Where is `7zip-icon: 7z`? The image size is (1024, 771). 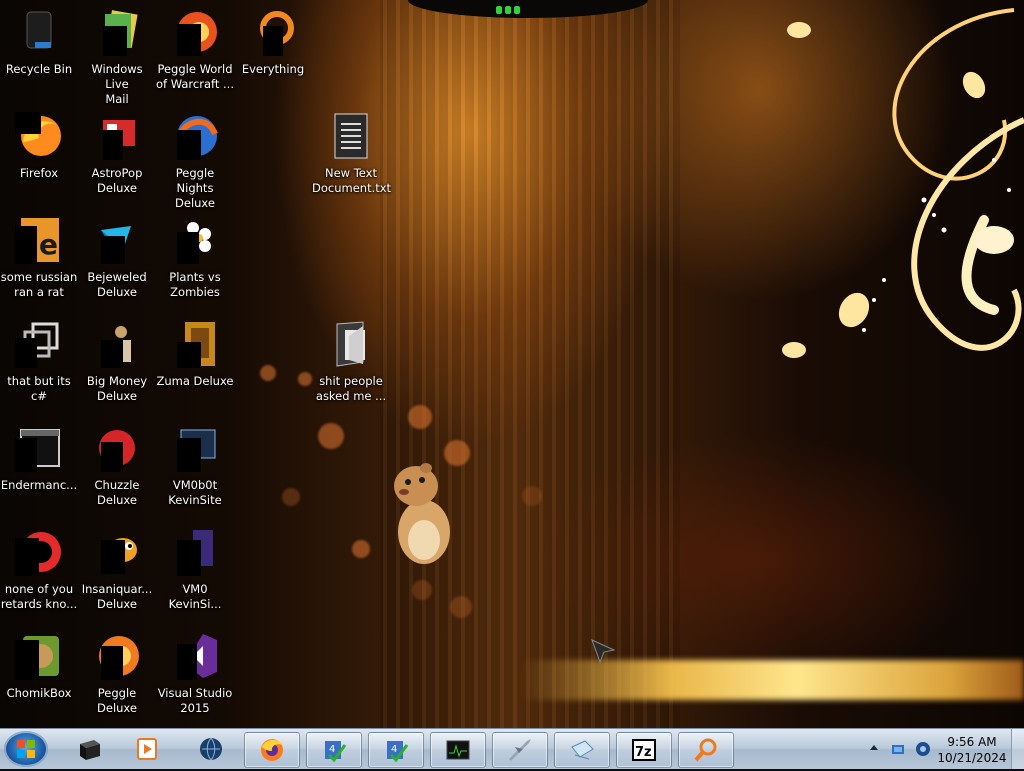
7zip-icon: 7z is located at coordinates (644, 750).